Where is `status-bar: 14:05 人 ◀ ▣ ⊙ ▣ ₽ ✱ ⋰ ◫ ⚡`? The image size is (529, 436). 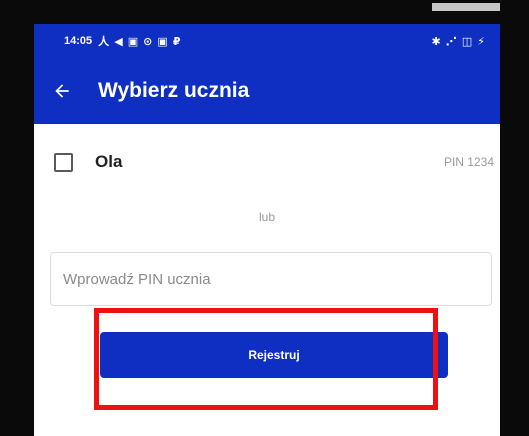 status-bar: 14:05 人 ◀ ▣ ⊙ ▣ ₽ ✱ ⋰ ◫ ⚡ is located at coordinates (267, 41).